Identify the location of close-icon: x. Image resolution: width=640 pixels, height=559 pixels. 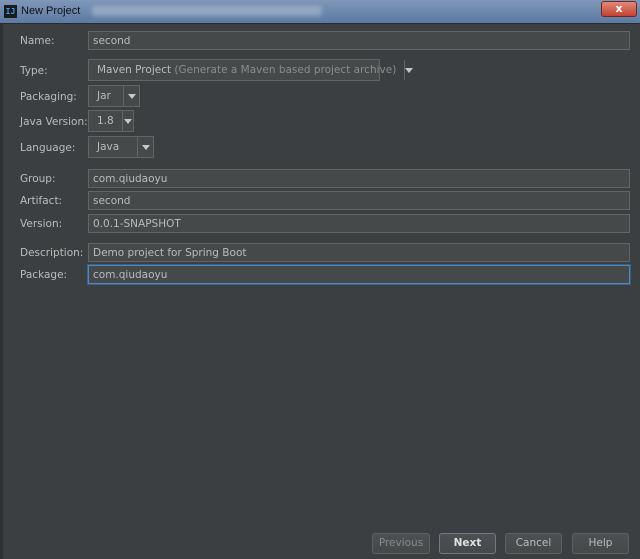
(619, 8).